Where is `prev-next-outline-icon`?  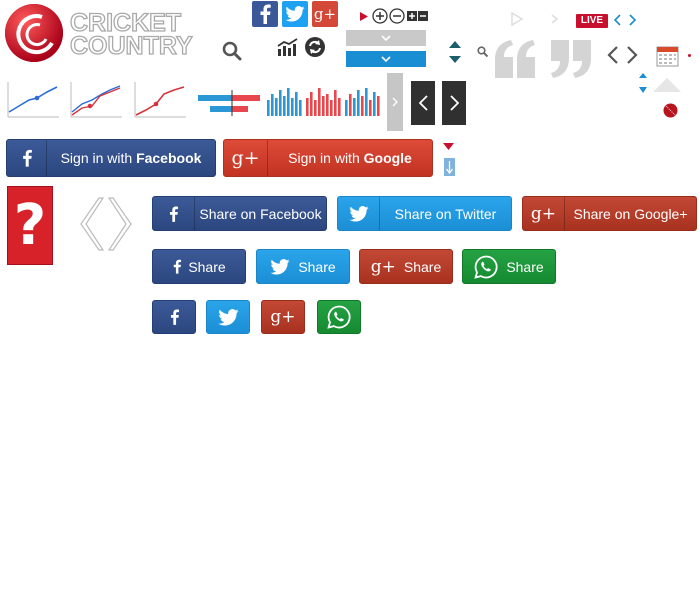
prev-next-outline-icon is located at coordinates (106, 224).